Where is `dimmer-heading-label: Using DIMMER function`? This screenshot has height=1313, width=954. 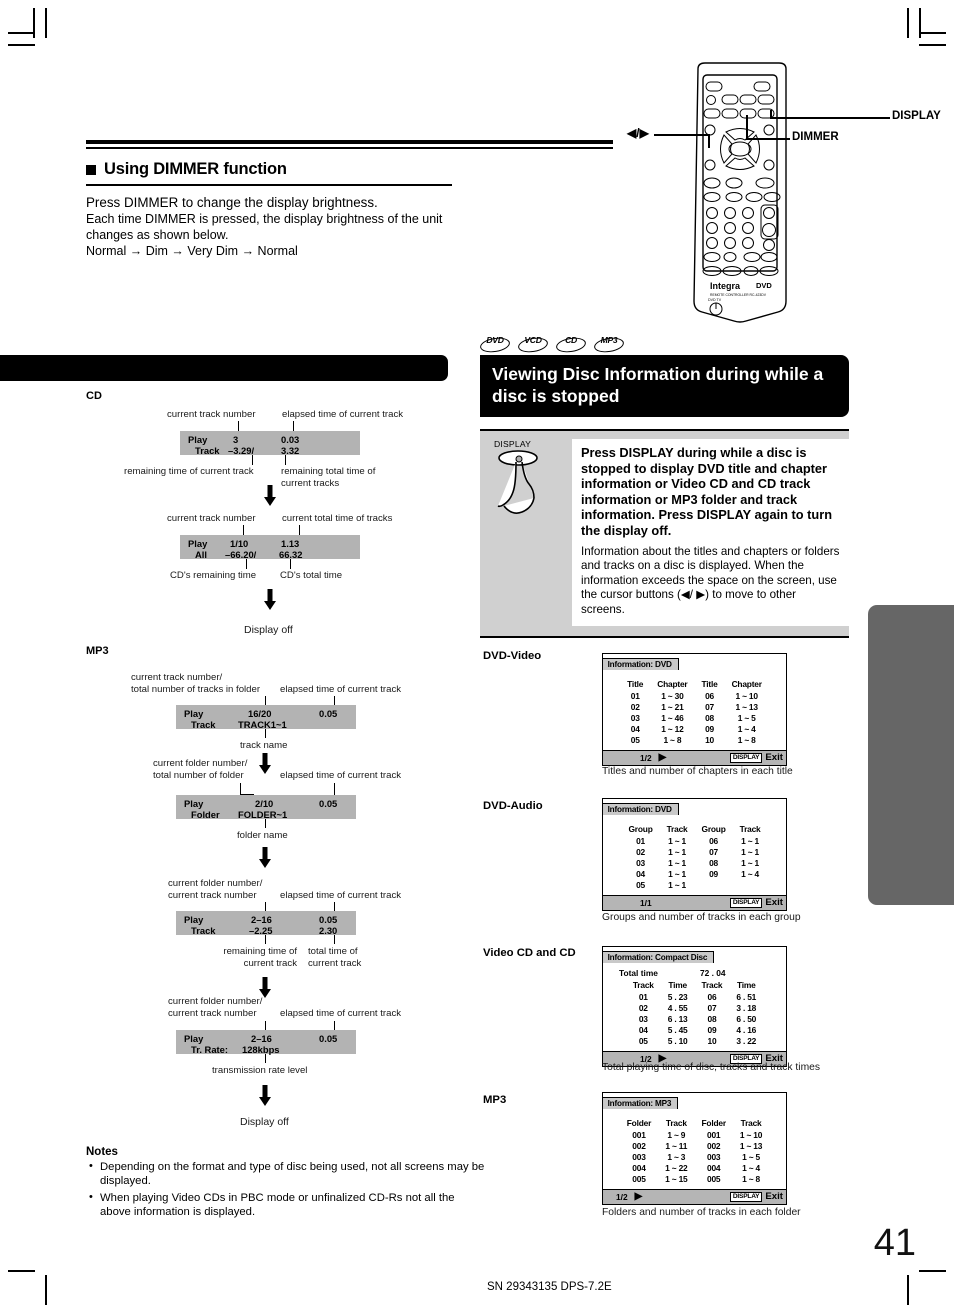
dimmer-heading-label: Using DIMMER function is located at coordinates (195, 169).